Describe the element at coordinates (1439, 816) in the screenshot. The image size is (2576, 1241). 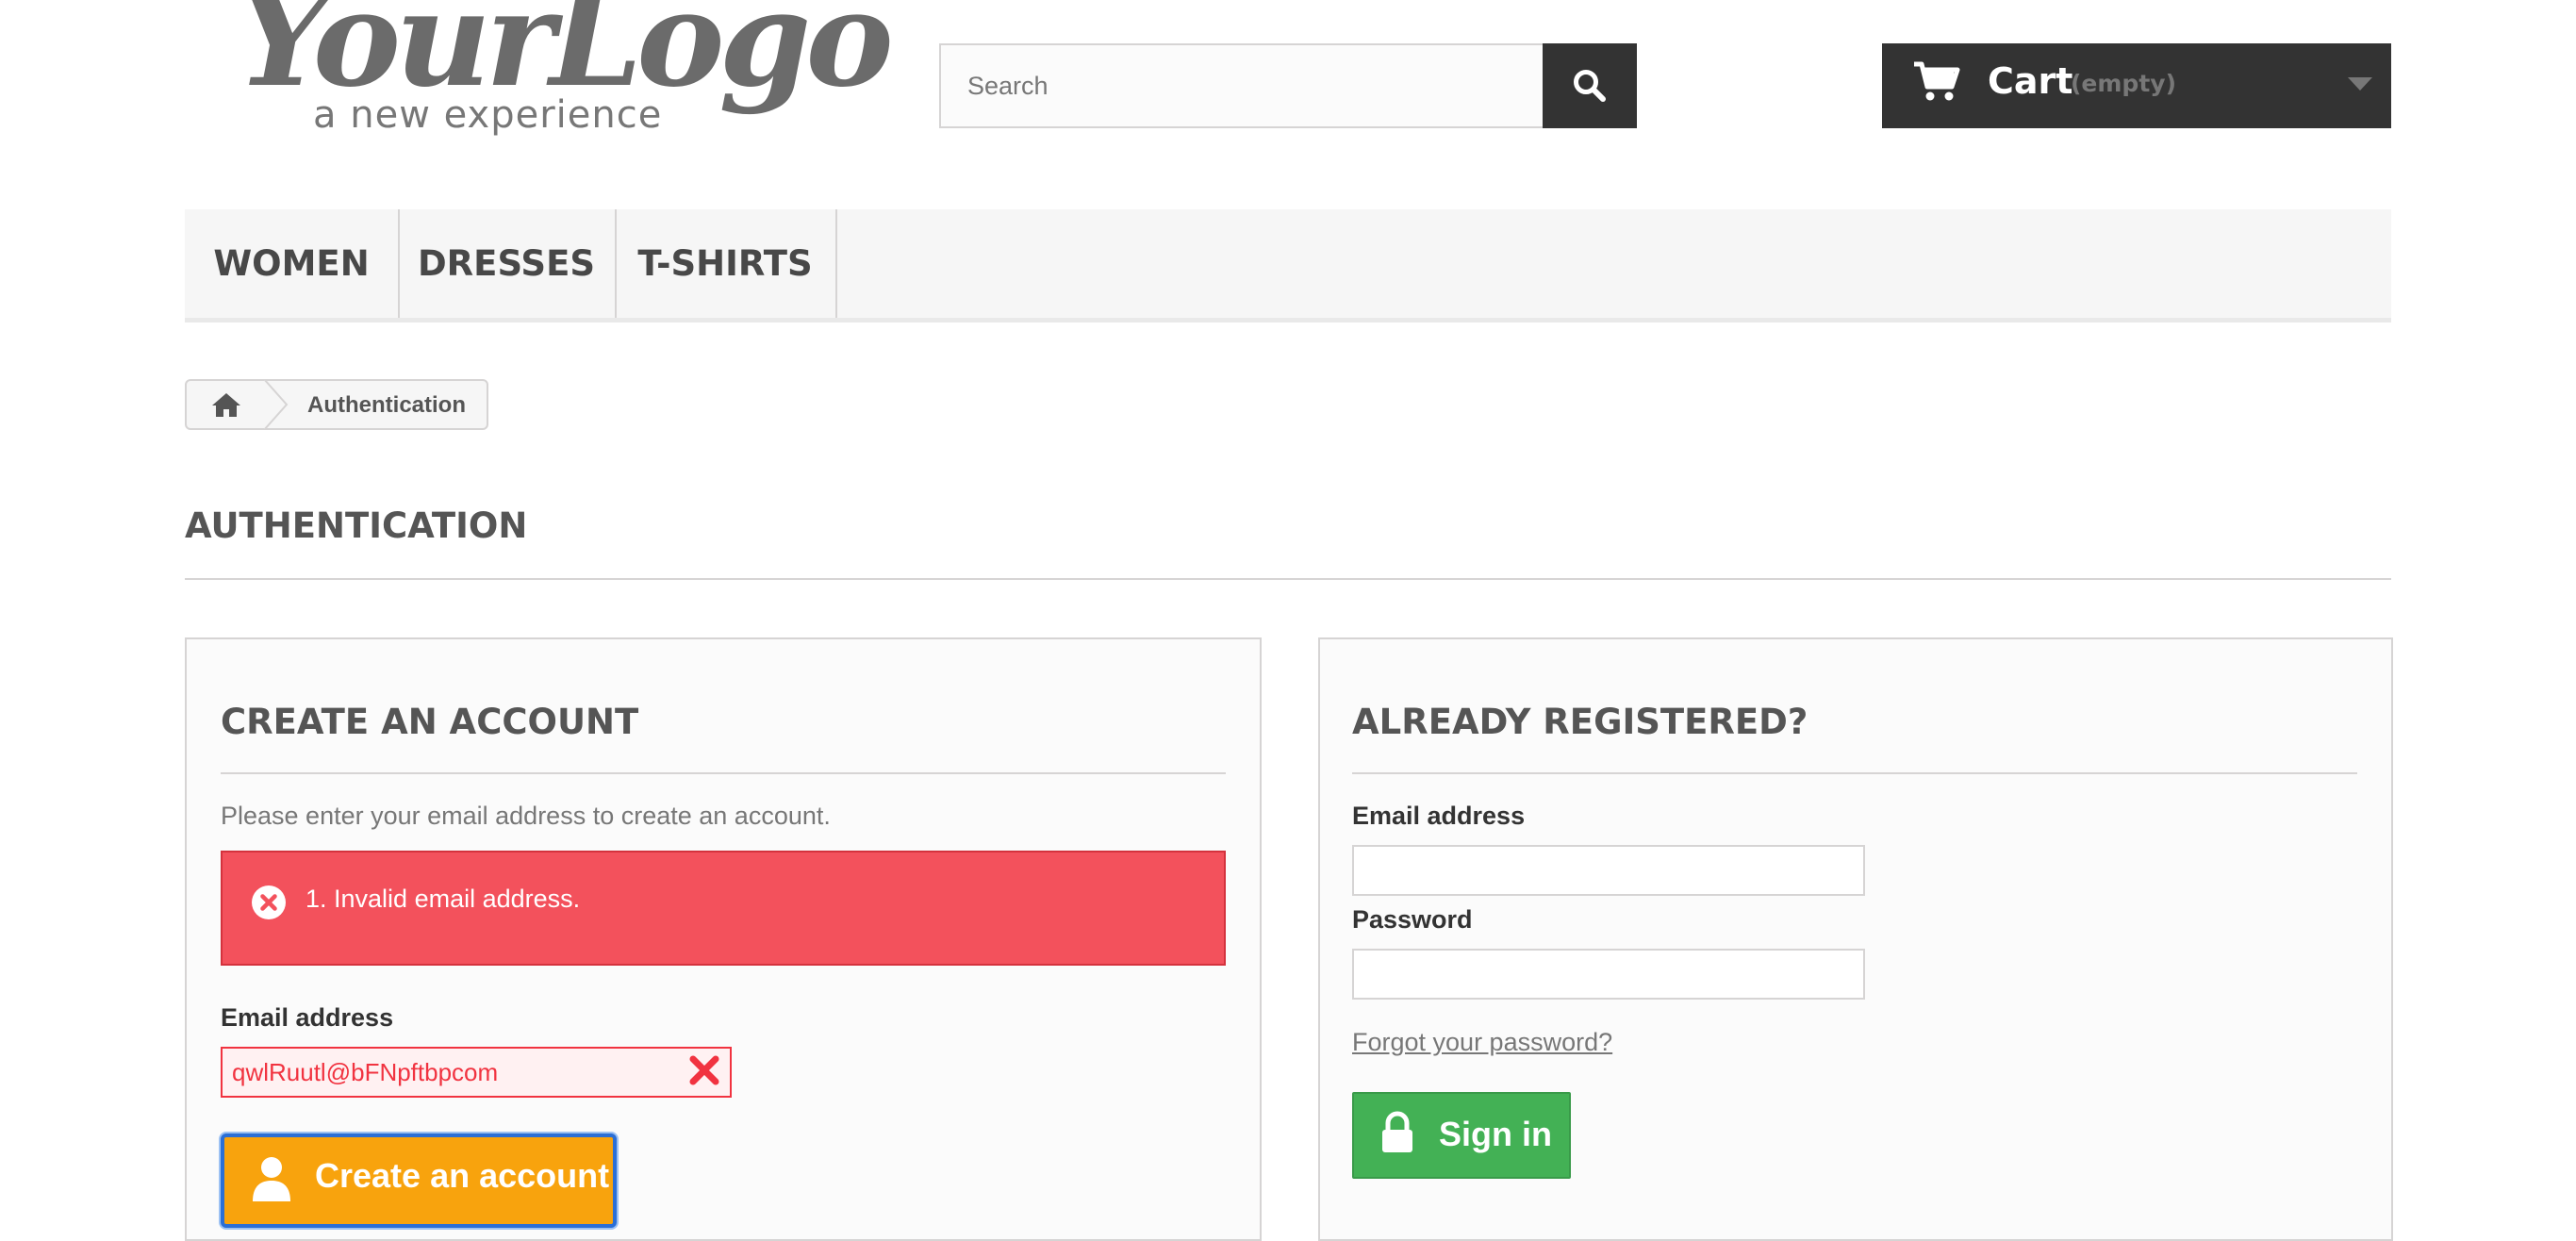
I see `login-email-label: Email address` at that location.